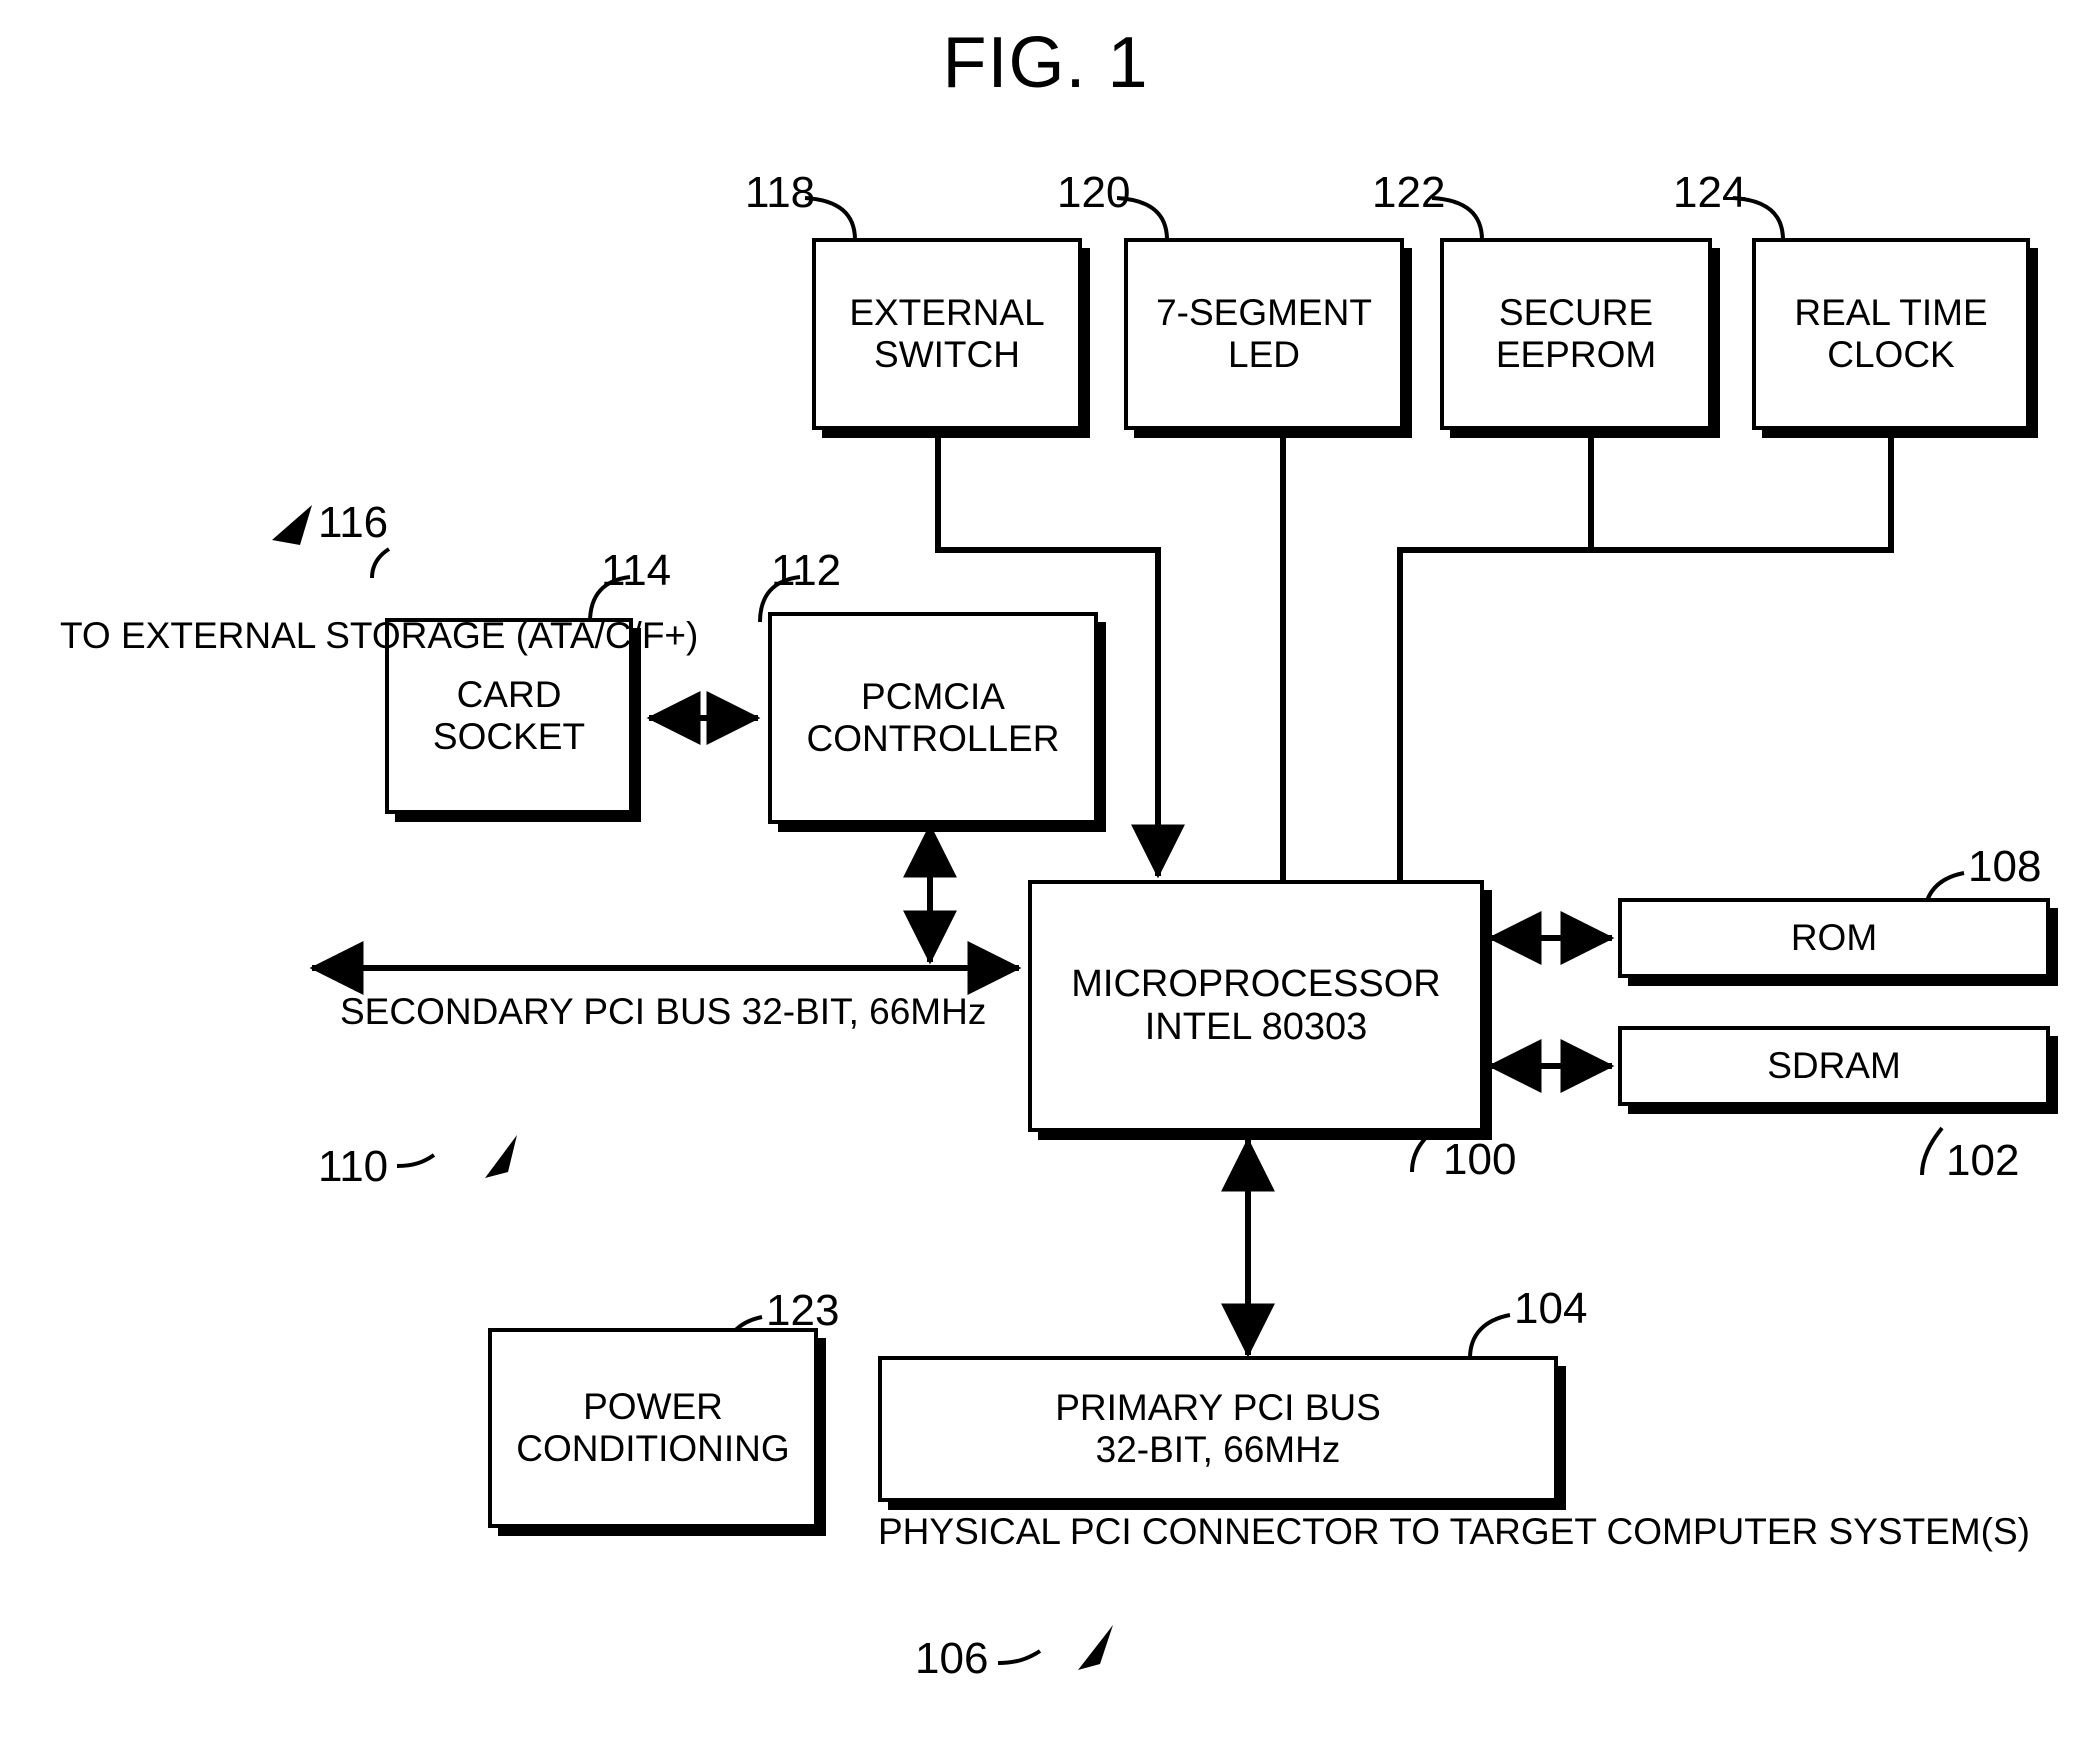 Image resolution: width=2091 pixels, height=1754 pixels. Describe the element at coordinates (492, 1011) in the screenshot. I see `caption-secondary-pci-bus-line-1: SECONDARY PCI` at that location.